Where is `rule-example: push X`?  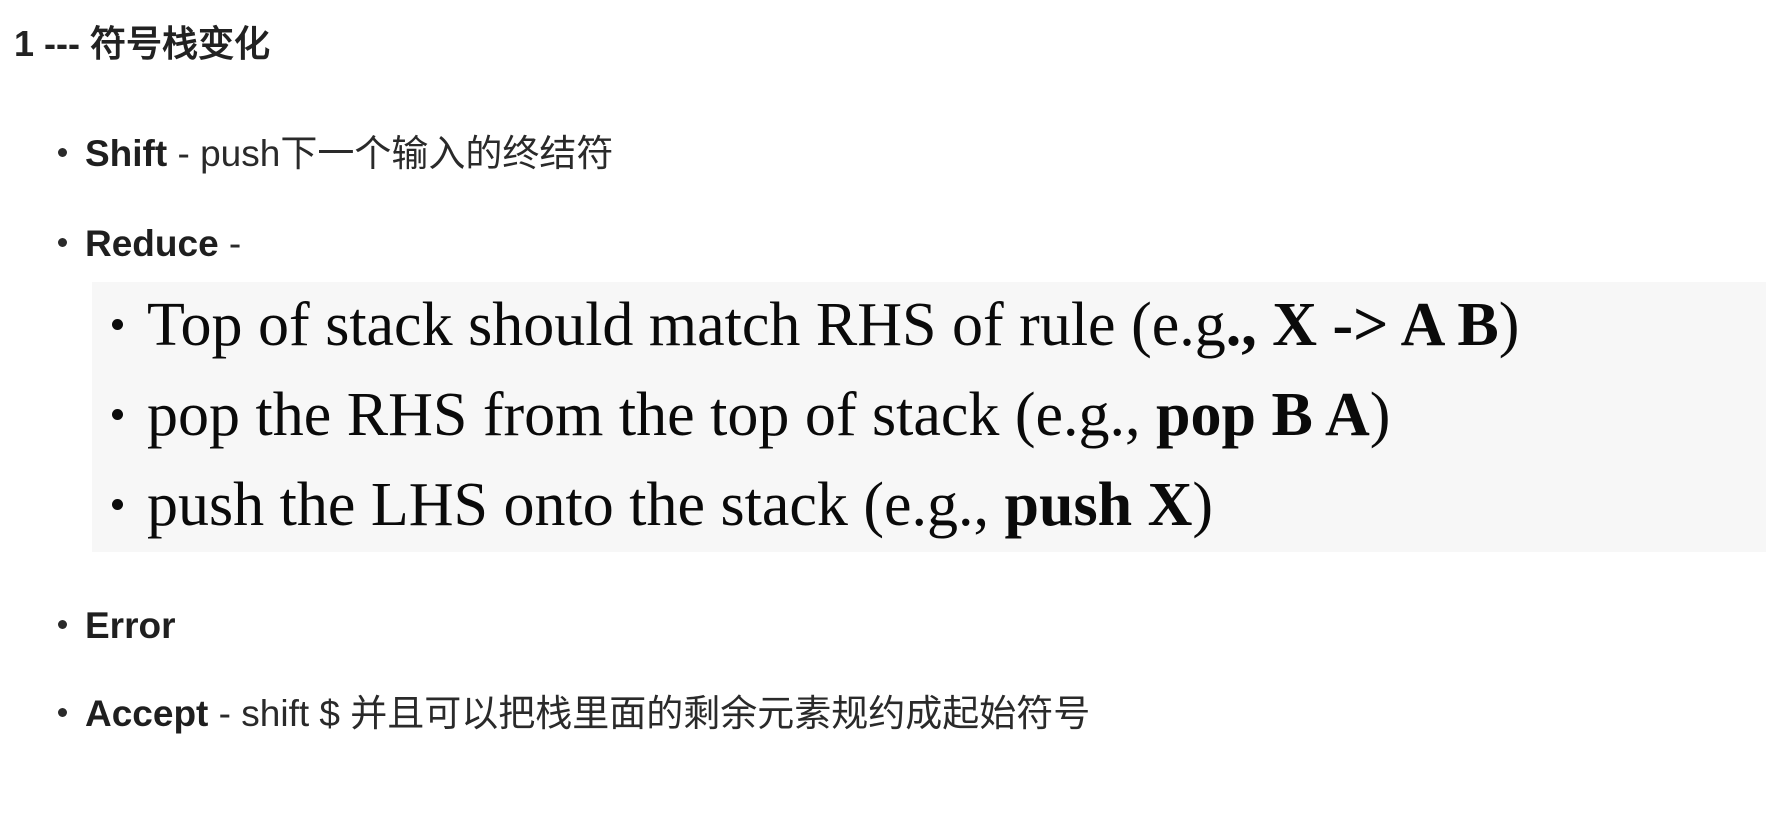
rule-example: push X is located at coordinates (1098, 505).